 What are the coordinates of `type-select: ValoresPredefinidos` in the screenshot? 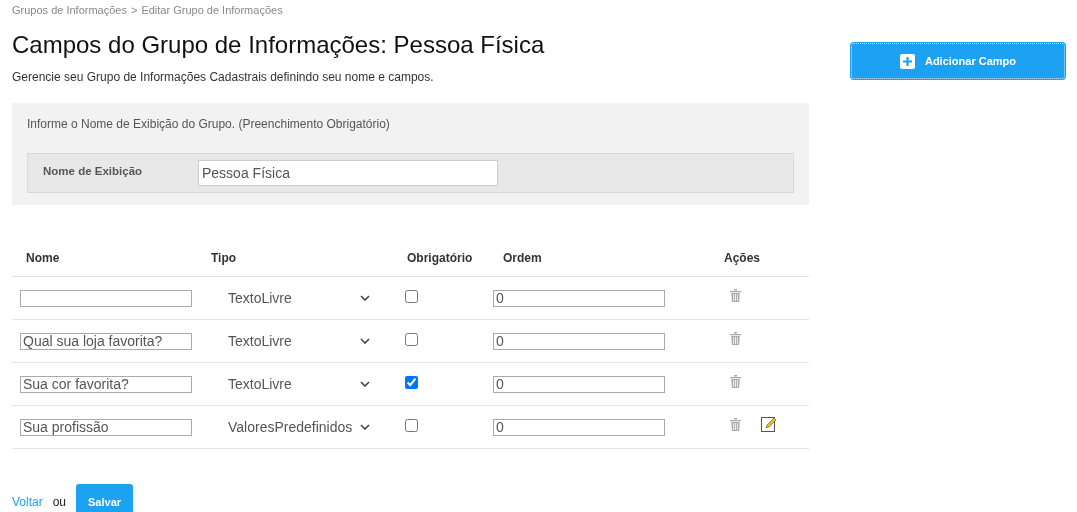 It's located at (299, 427).